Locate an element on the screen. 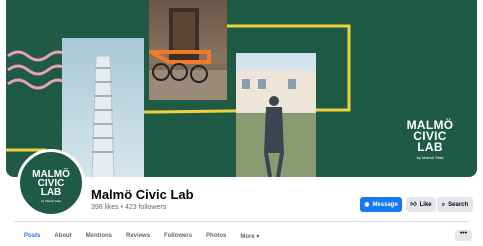  page-stats: 396 likes • 423 followers is located at coordinates (128, 207).